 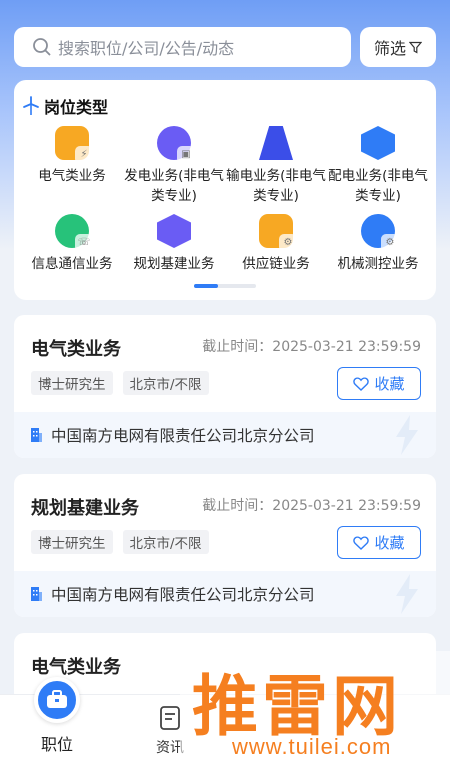 What do you see at coordinates (389, 48) in the screenshot?
I see `filter-label: 筛选` at bounding box center [389, 48].